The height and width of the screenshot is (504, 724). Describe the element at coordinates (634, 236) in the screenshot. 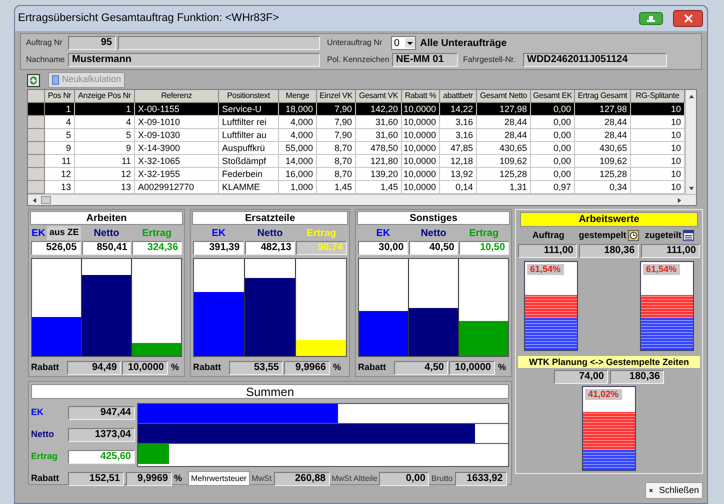

I see `clock-icon` at that location.